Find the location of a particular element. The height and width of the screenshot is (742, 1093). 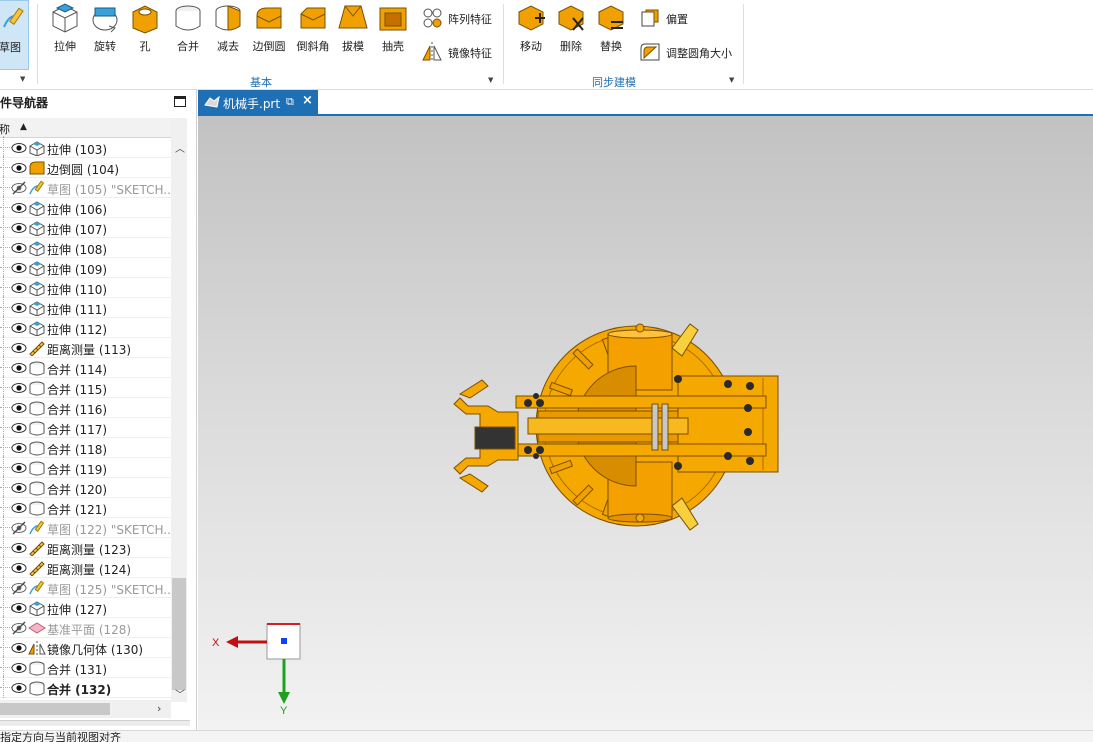

maximize-icon is located at coordinates (180, 101).